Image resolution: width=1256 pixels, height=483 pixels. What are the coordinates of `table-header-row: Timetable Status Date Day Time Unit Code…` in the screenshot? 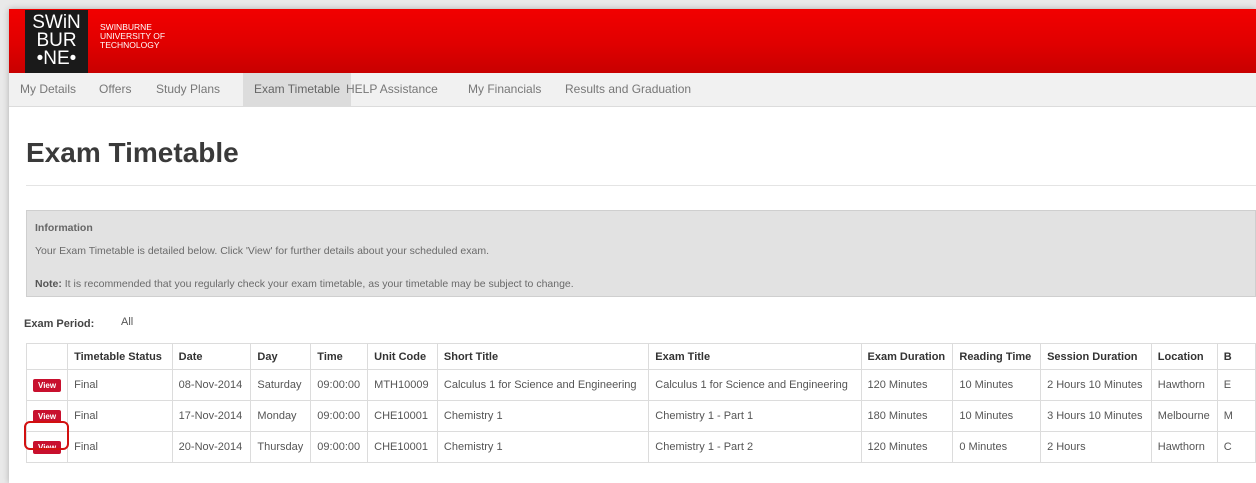 It's located at (640, 356).